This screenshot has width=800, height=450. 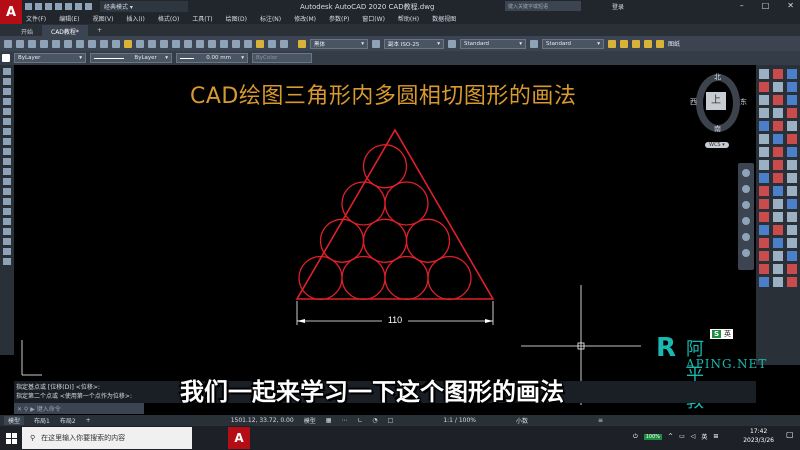 I want to click on viewcube-top-face: 上, so click(x=716, y=101).